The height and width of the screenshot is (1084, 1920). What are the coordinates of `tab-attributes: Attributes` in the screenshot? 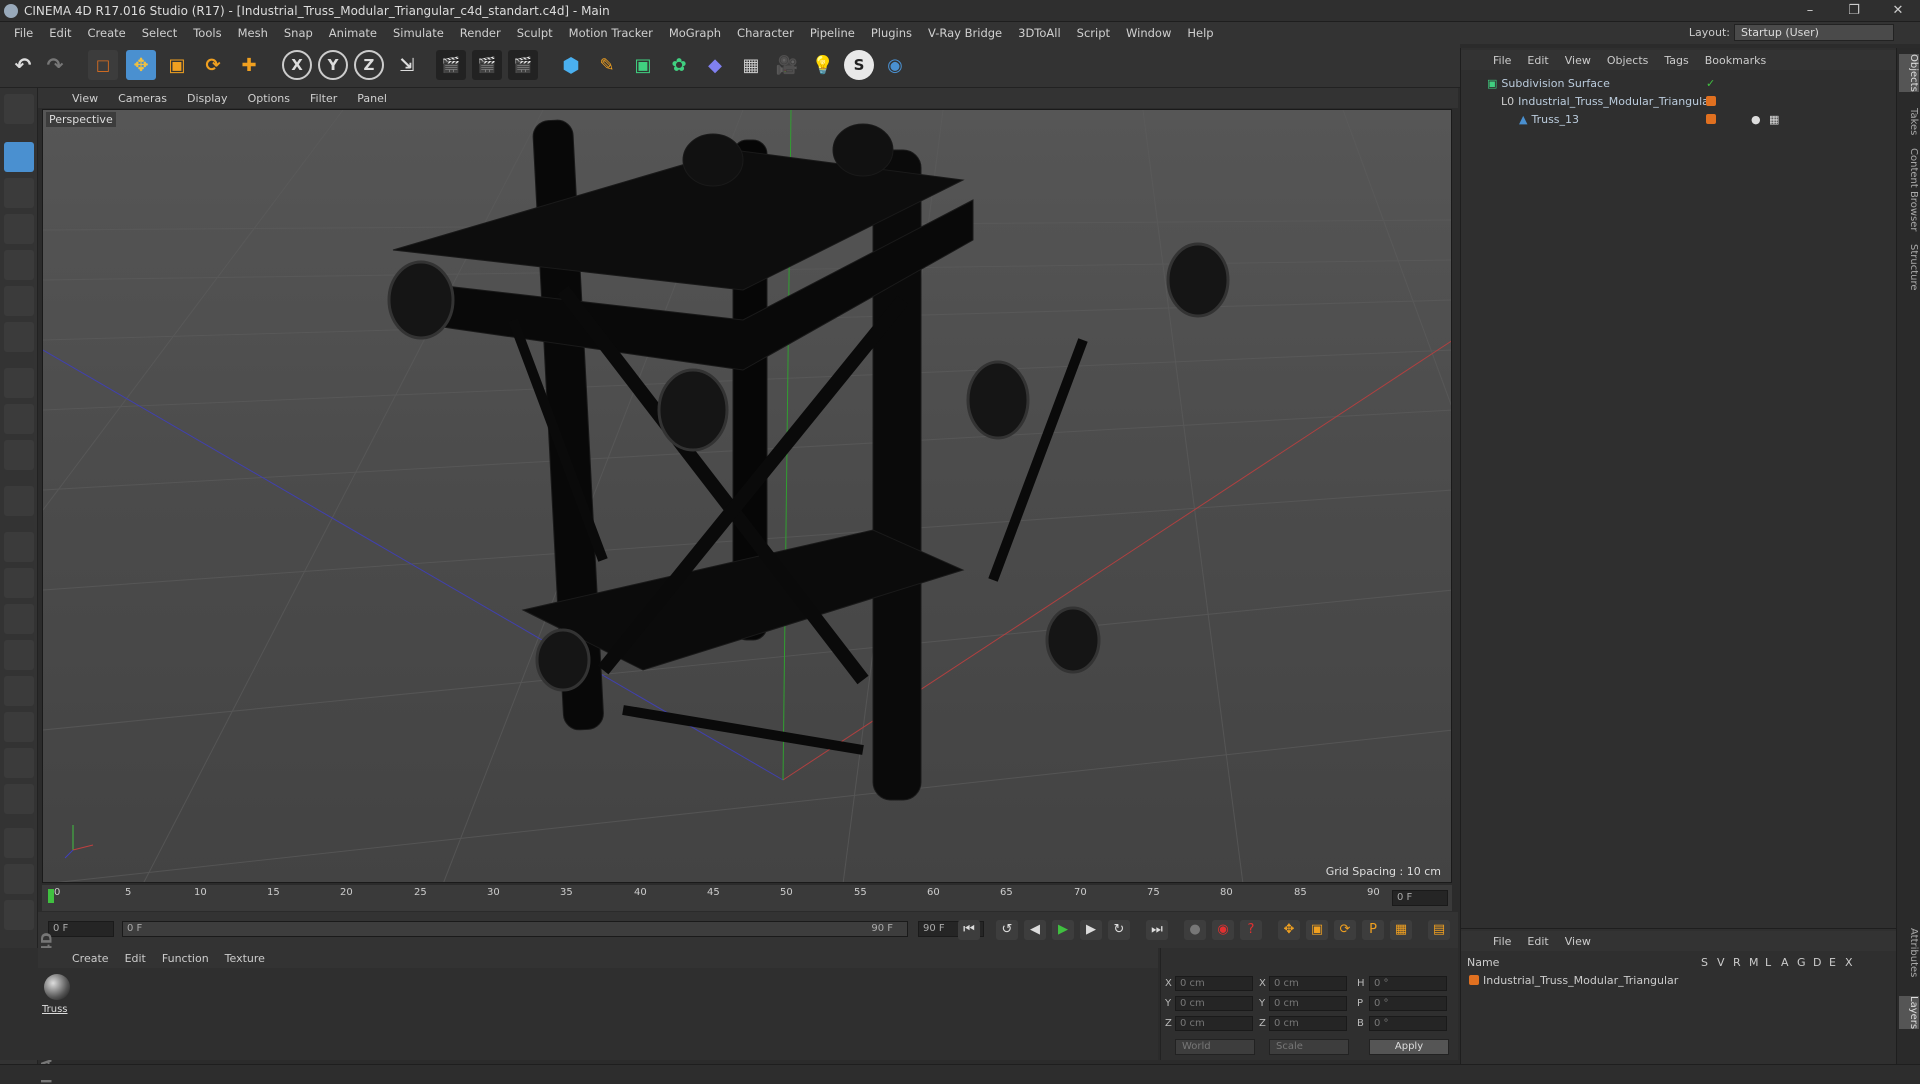 It's located at (1909, 952).